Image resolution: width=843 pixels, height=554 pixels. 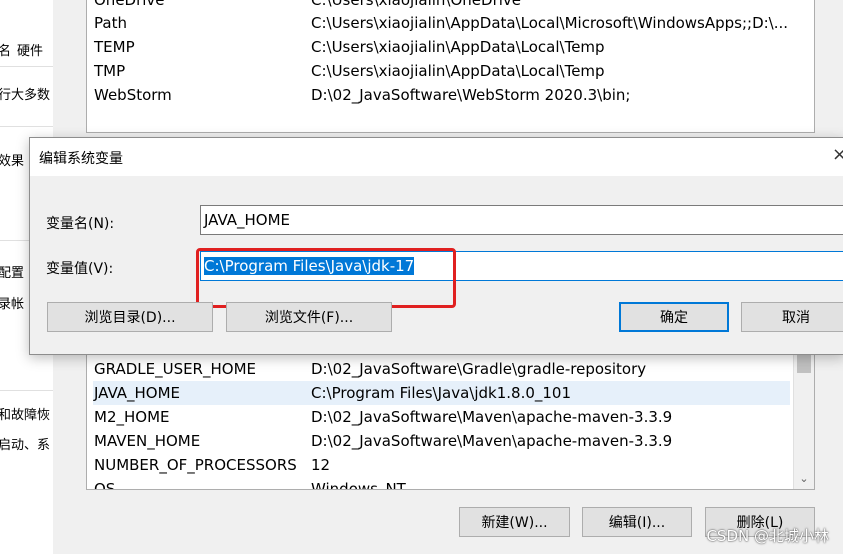 What do you see at coordinates (358, 485) in the screenshot?
I see `var-value: Windows_NT` at bounding box center [358, 485].